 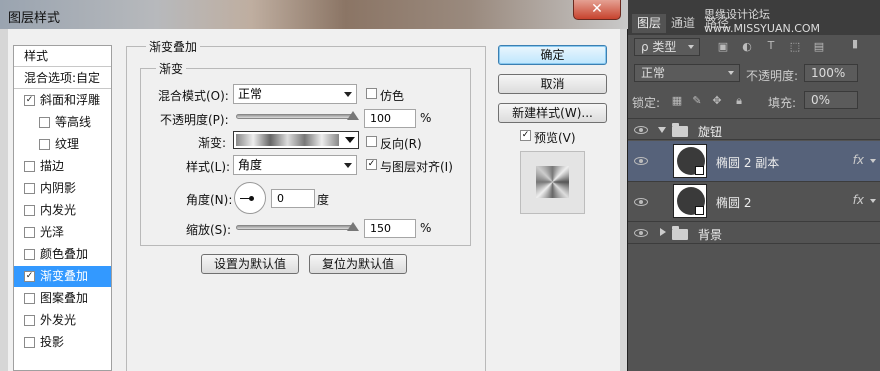 What do you see at coordinates (62, 144) in the screenshot?
I see `style-item: 纹理` at bounding box center [62, 144].